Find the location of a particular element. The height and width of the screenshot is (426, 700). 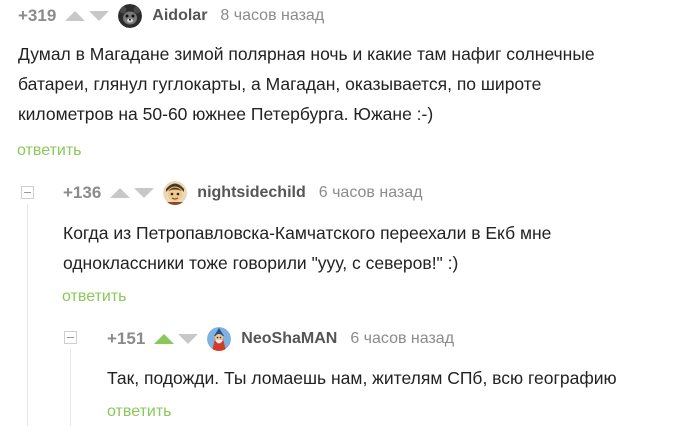

comment-rating: +136 is located at coordinates (82, 192).